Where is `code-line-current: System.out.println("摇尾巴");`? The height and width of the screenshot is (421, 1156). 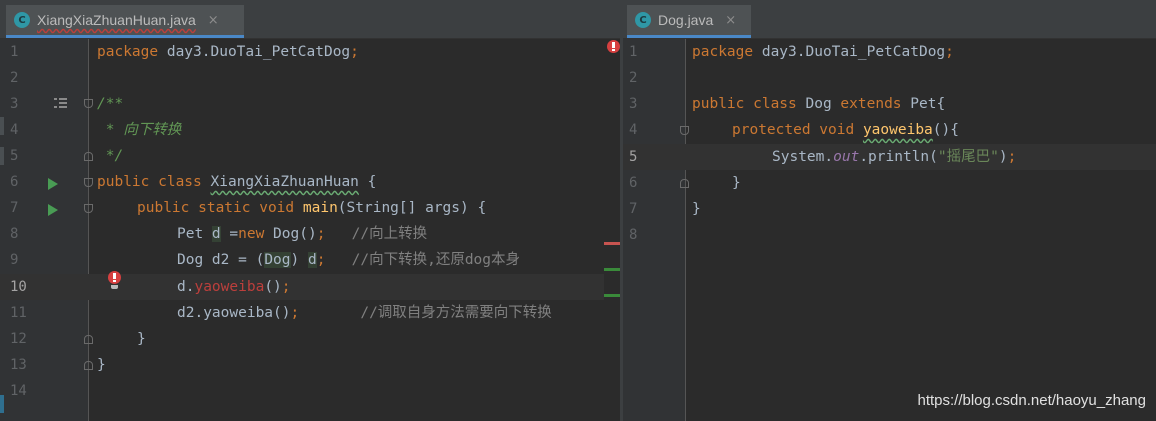
code-line-current: System.out.println("摇尾巴"); is located at coordinates (894, 157).